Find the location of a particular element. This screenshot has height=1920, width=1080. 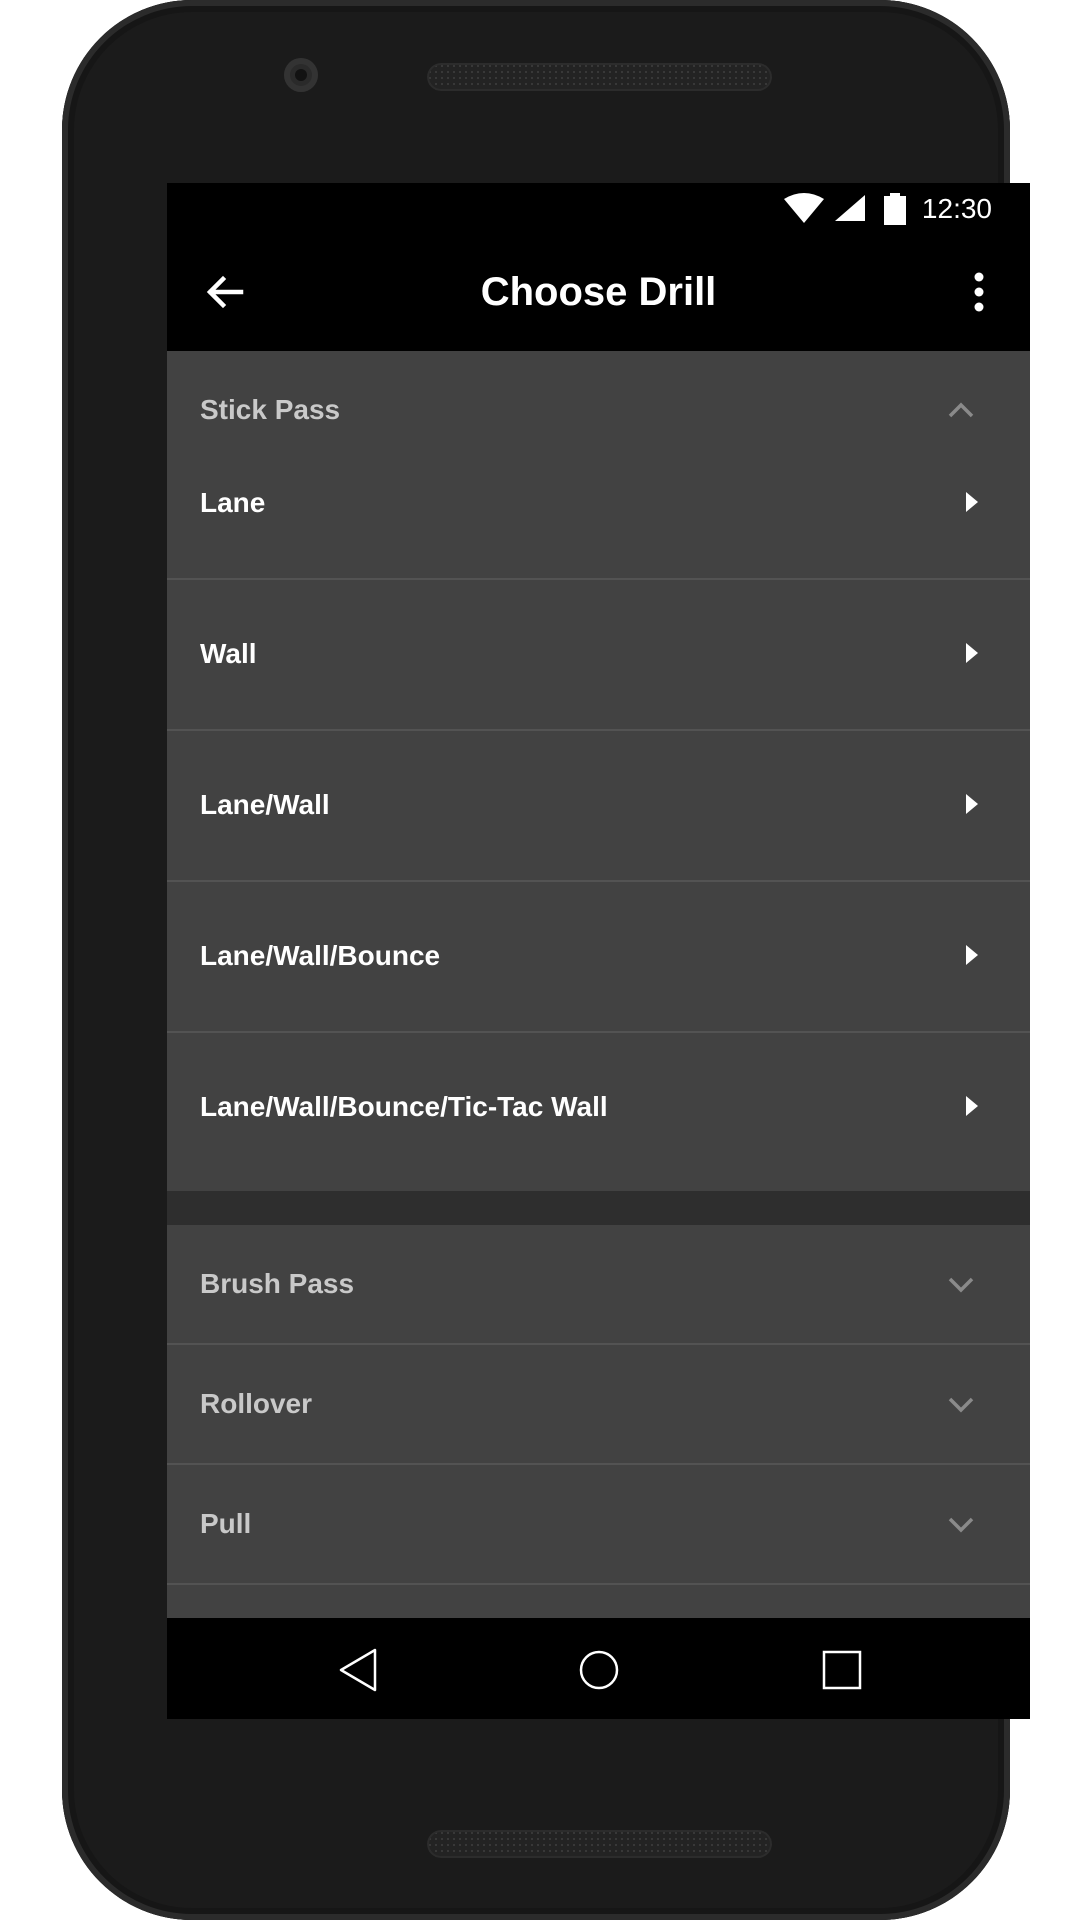

app-bar: Choose Drill is located at coordinates (598, 292).